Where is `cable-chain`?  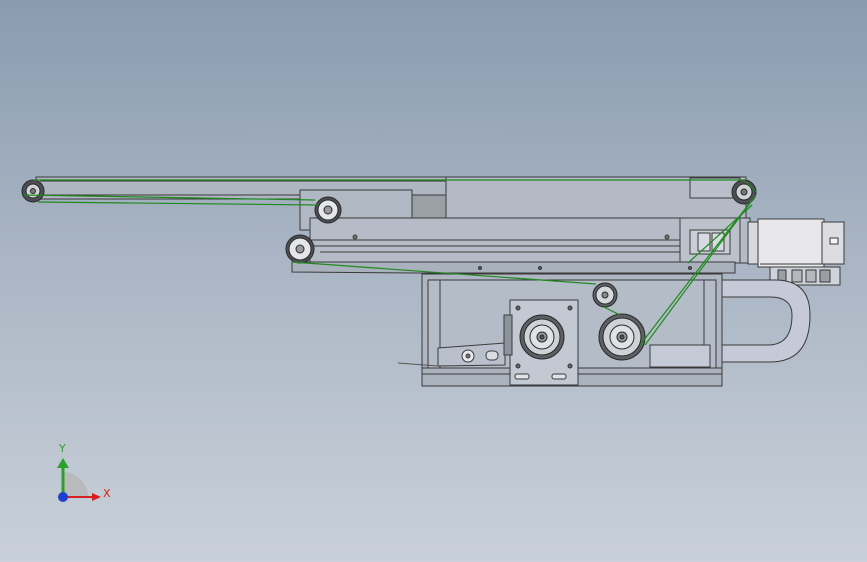
cable-chain is located at coordinates (766, 321).